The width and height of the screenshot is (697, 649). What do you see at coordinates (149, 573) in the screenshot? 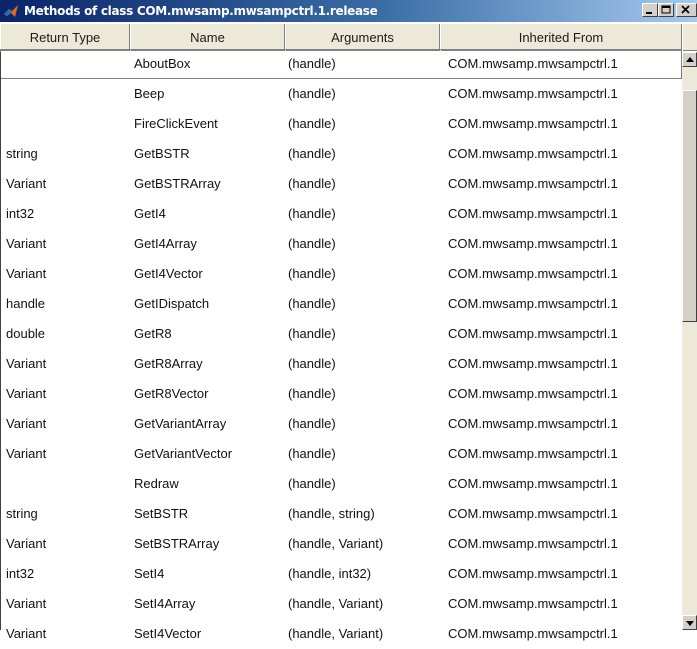
I see `cell-name: SetI4` at bounding box center [149, 573].